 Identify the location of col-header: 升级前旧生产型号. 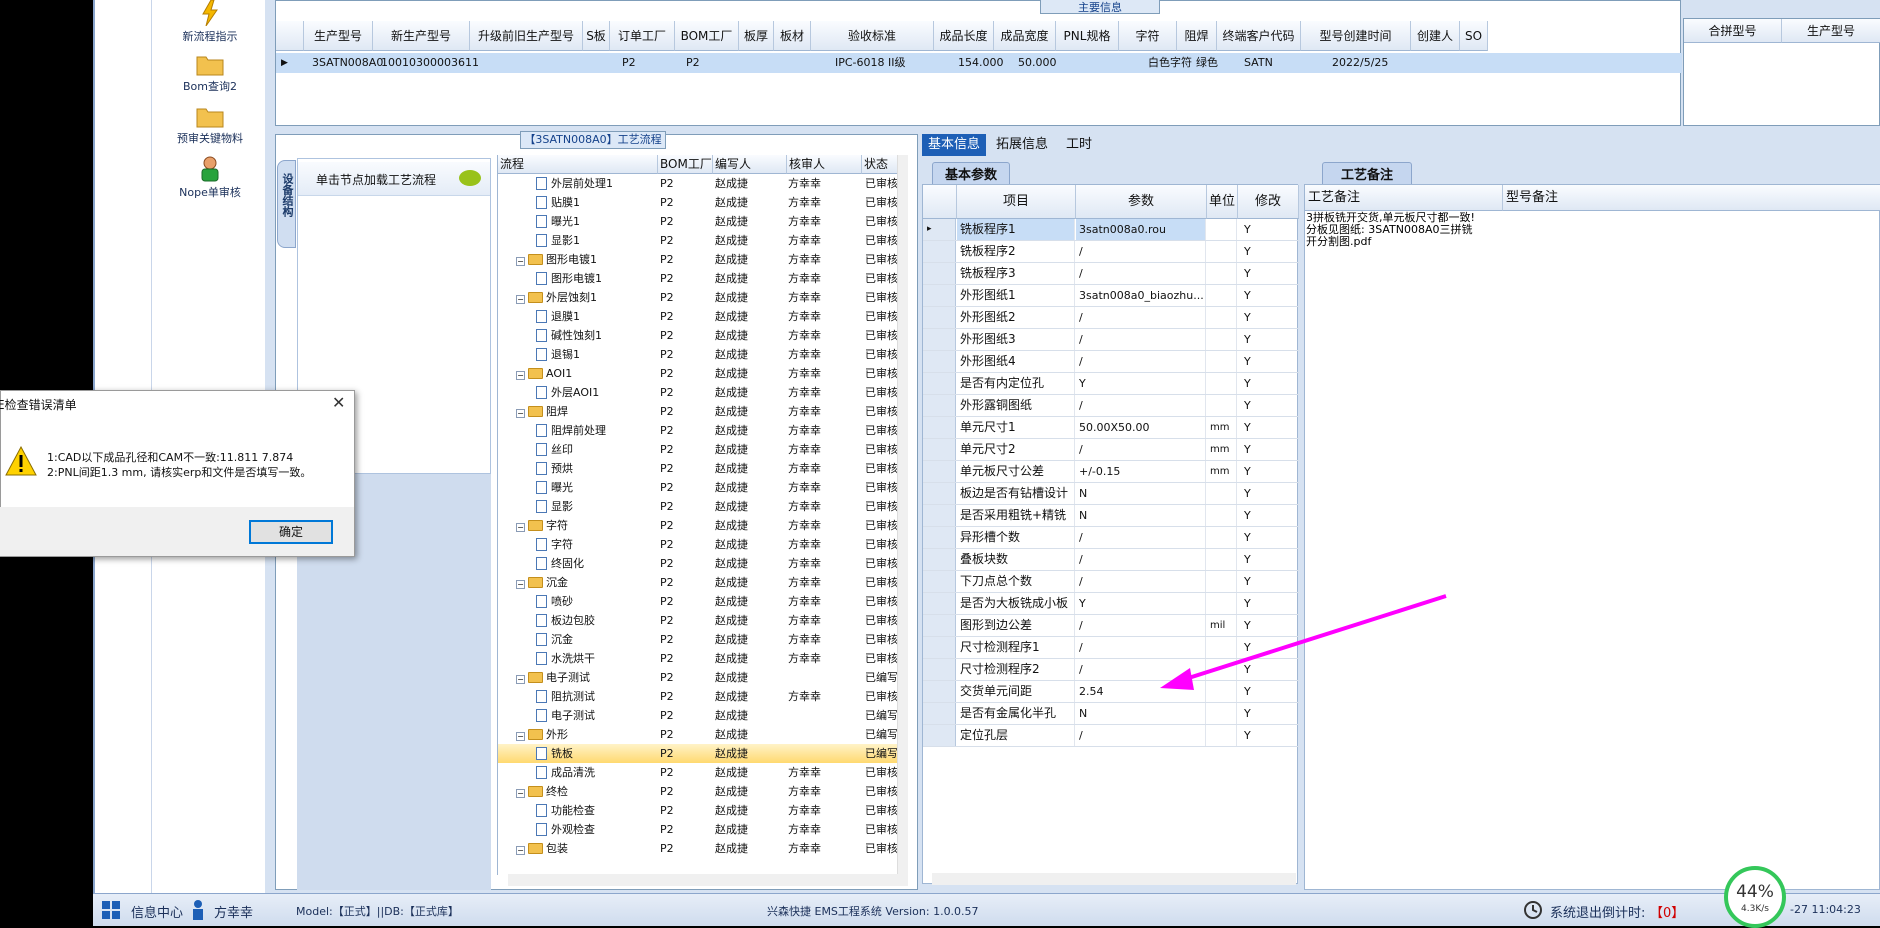
(526, 36).